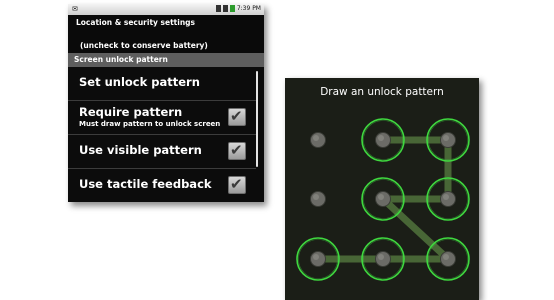  What do you see at coordinates (140, 150) in the screenshot?
I see `visible-pattern-label: Use visible pattern` at bounding box center [140, 150].